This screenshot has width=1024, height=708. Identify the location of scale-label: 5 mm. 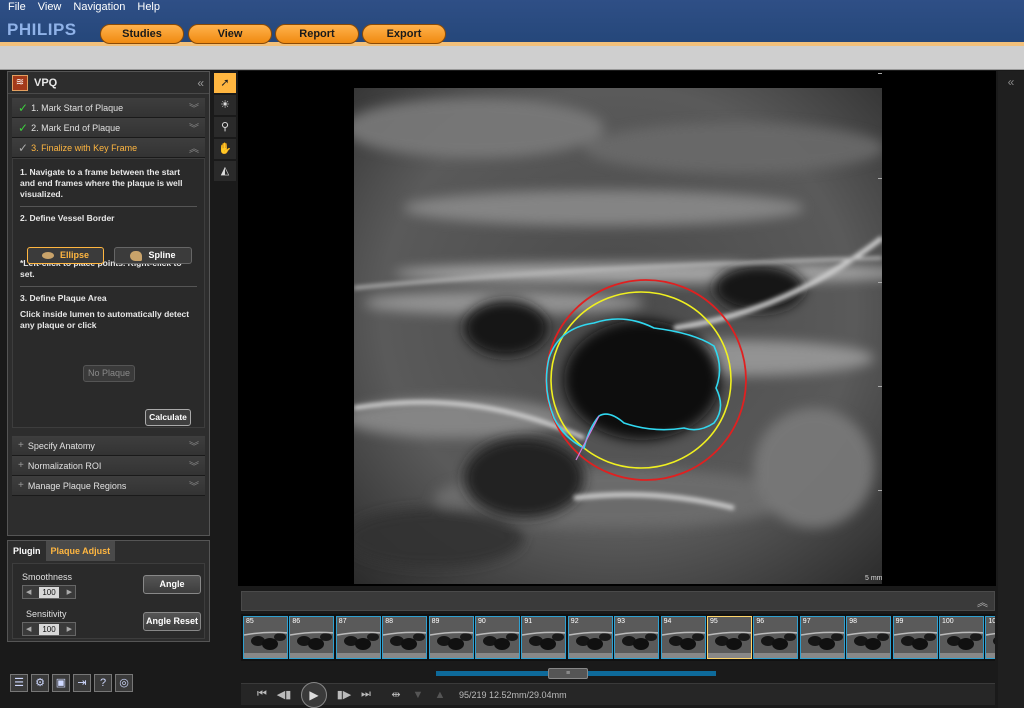
(874, 578).